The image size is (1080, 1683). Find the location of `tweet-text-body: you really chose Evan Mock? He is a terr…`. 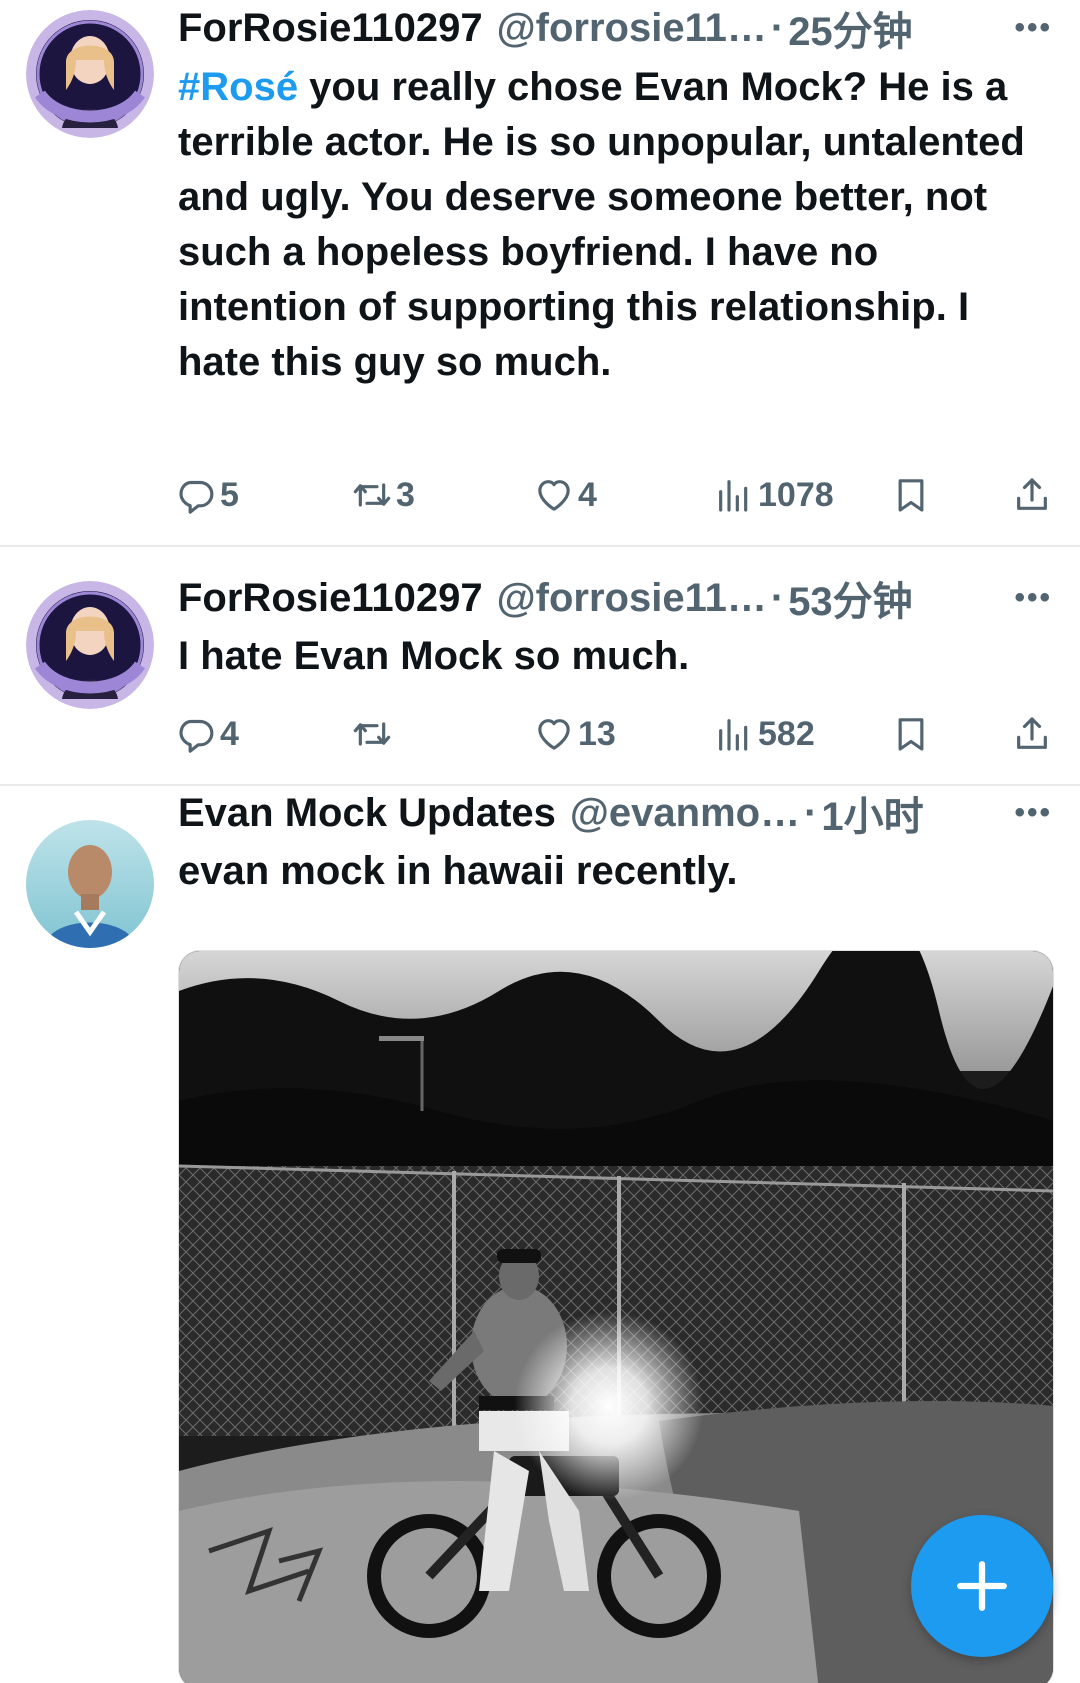

tweet-text-body: you really chose Evan Mock? He is a terr… is located at coordinates (601, 224).